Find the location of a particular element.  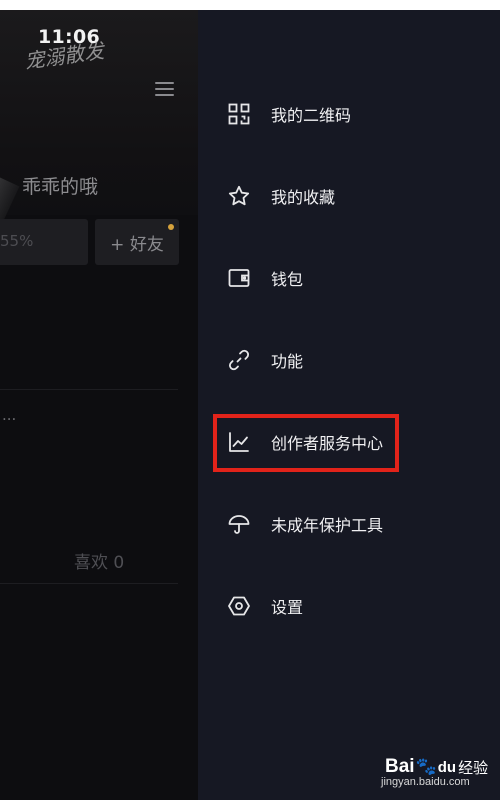

baidu-logo: Bai 🐾 du 经验 is located at coordinates (436, 767).